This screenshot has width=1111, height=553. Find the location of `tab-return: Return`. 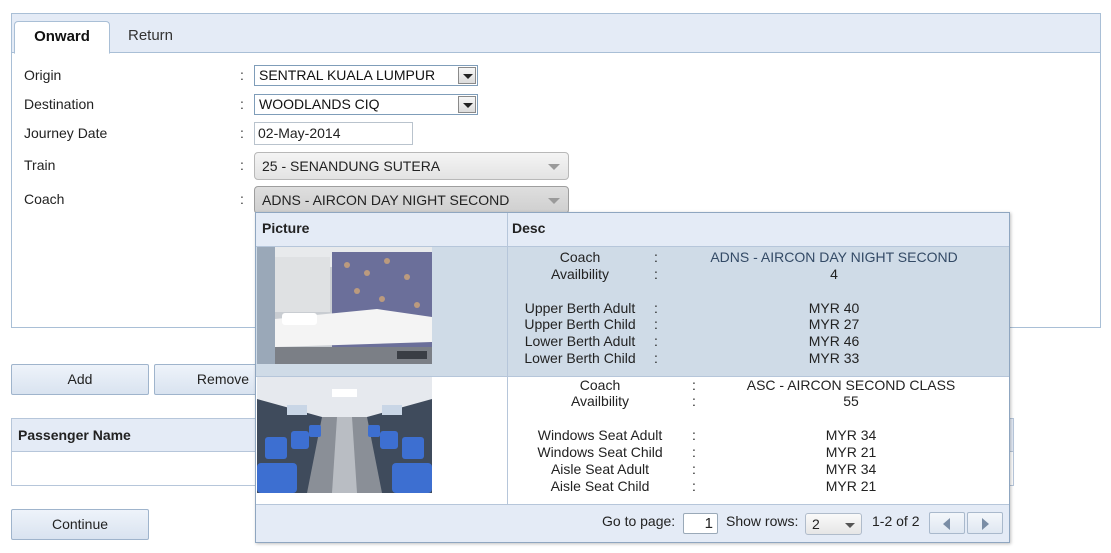

tab-return: Return is located at coordinates (150, 37).